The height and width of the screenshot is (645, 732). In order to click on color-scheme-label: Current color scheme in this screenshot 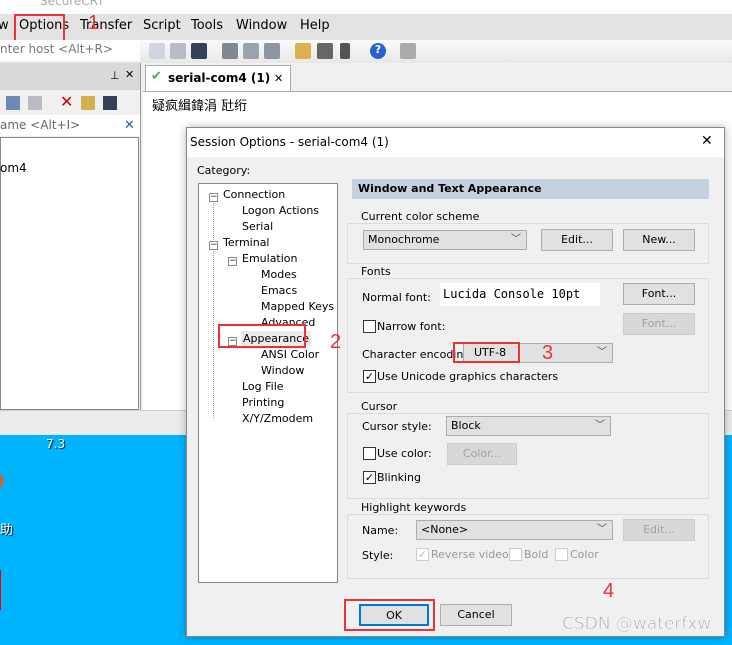, I will do `click(420, 216)`.